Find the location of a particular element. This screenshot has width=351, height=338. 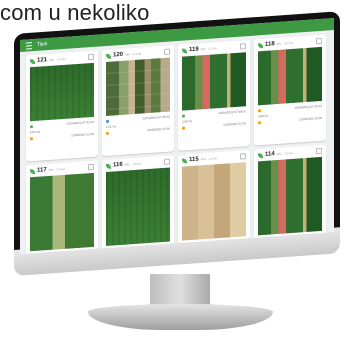

card-subtitle: Info · 1.1 ha is located at coordinates (208, 159).